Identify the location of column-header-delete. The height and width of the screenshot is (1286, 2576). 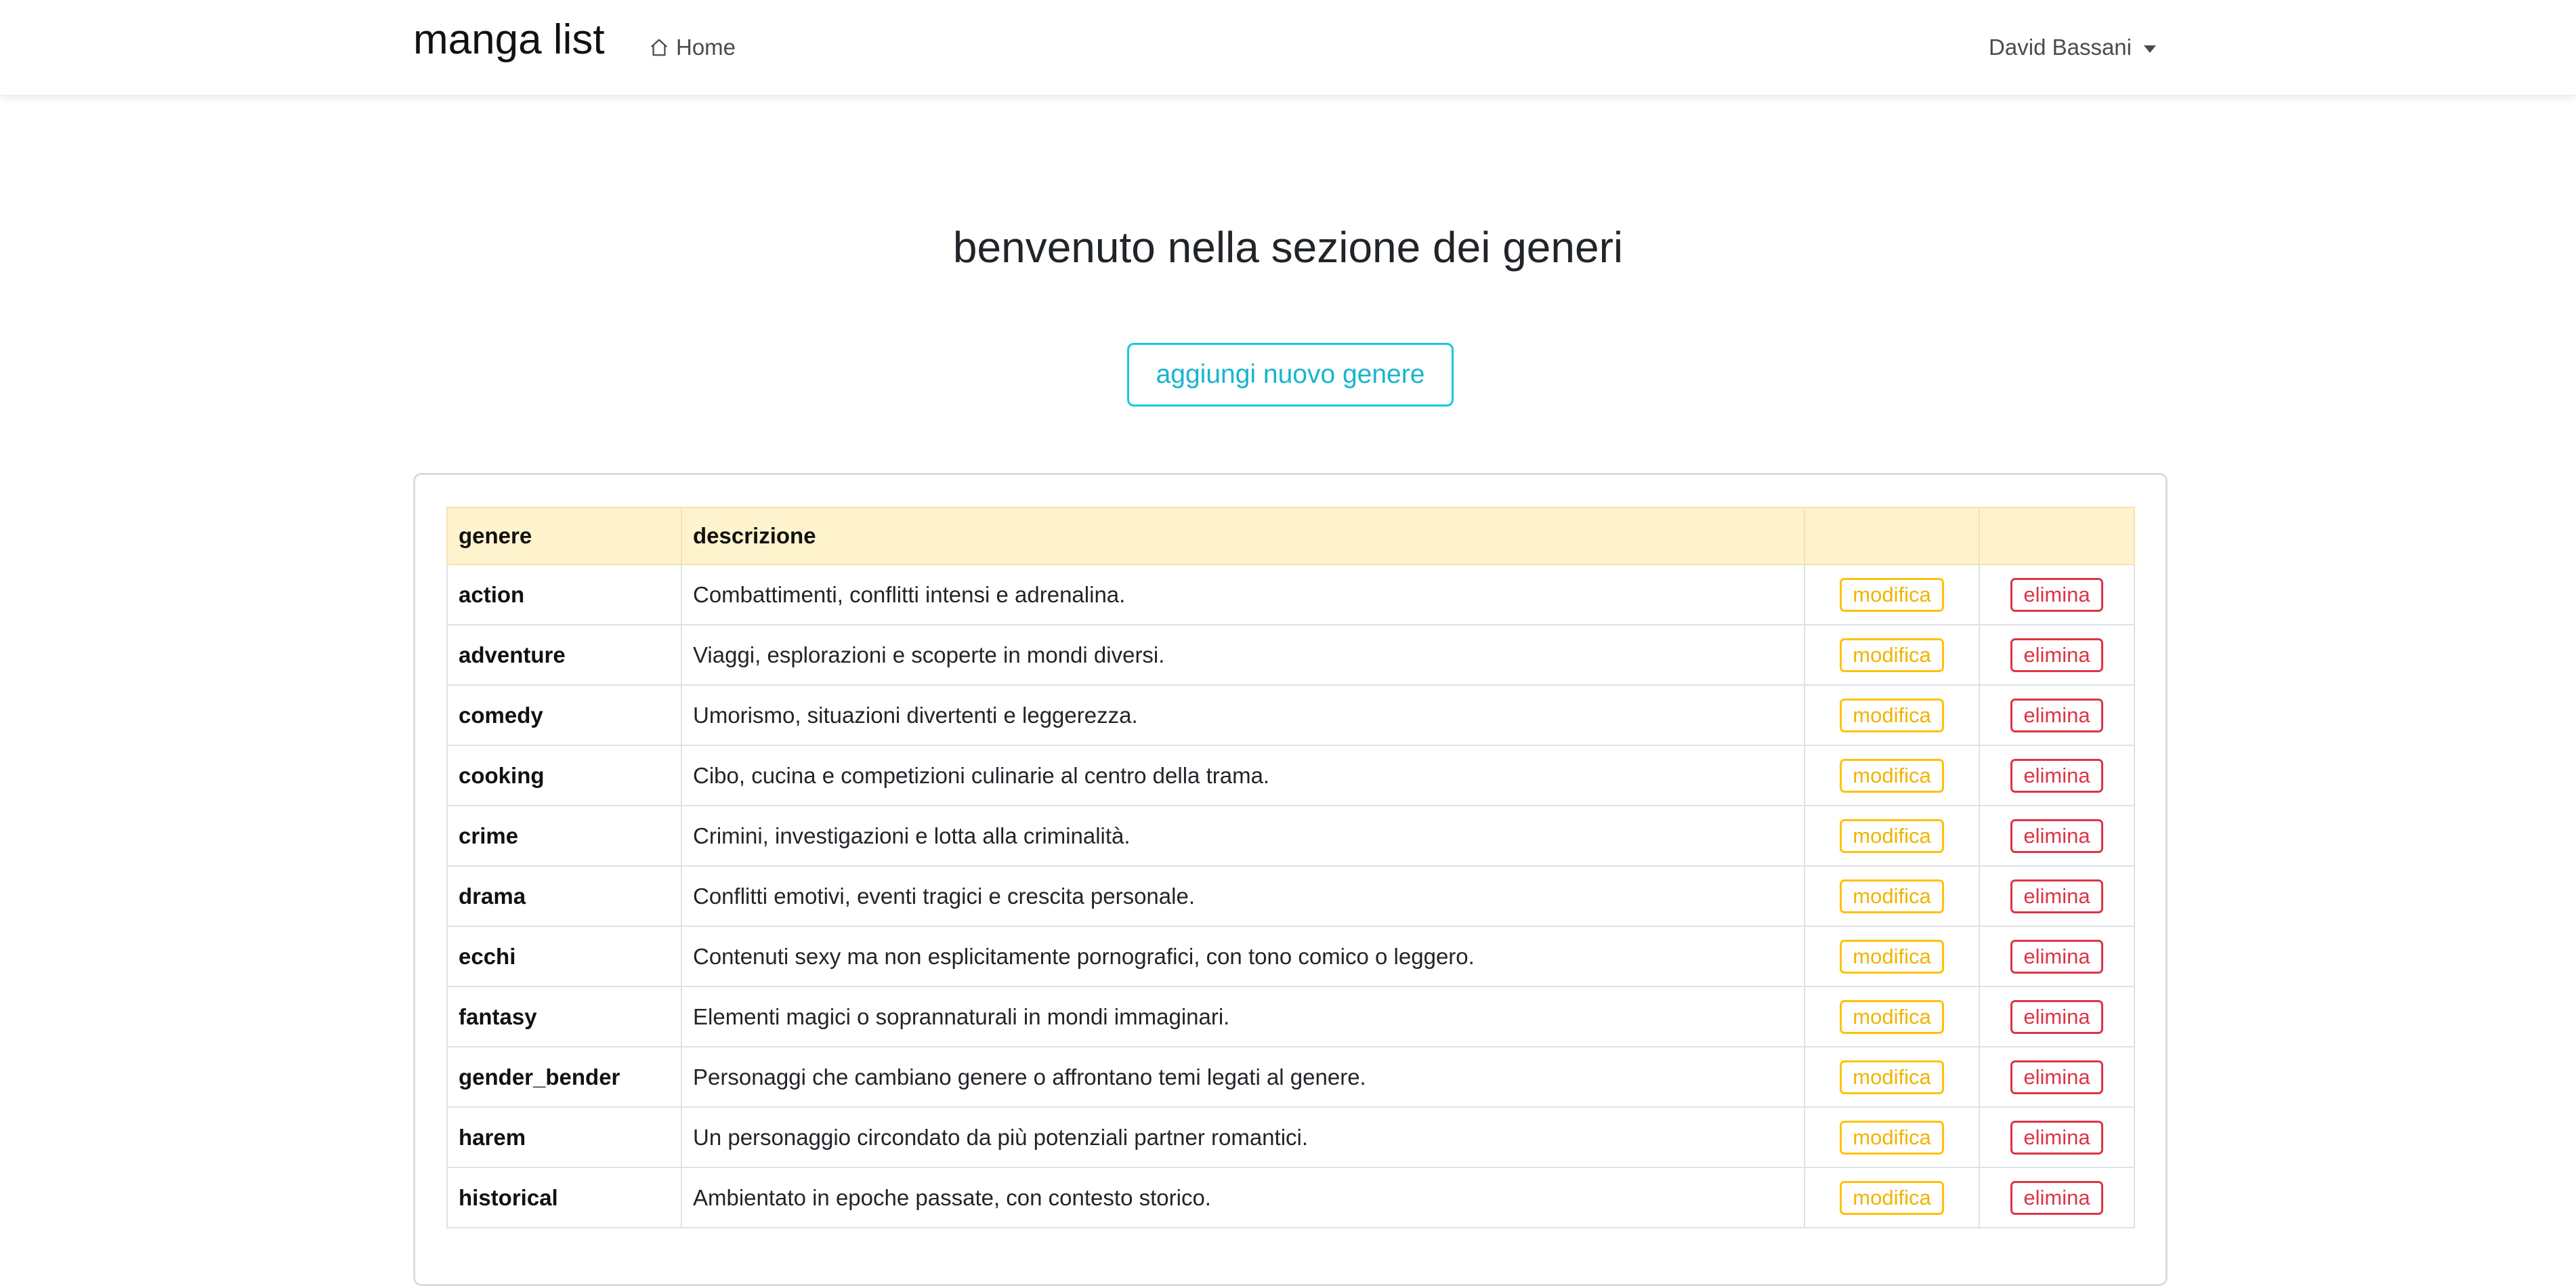
(2057, 536).